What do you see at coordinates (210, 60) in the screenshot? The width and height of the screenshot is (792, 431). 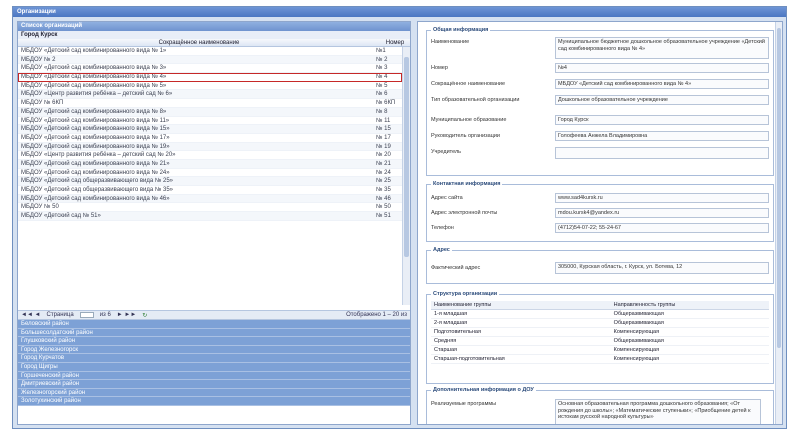 I see `table-row: МБДОУ № 2 № 2` at bounding box center [210, 60].